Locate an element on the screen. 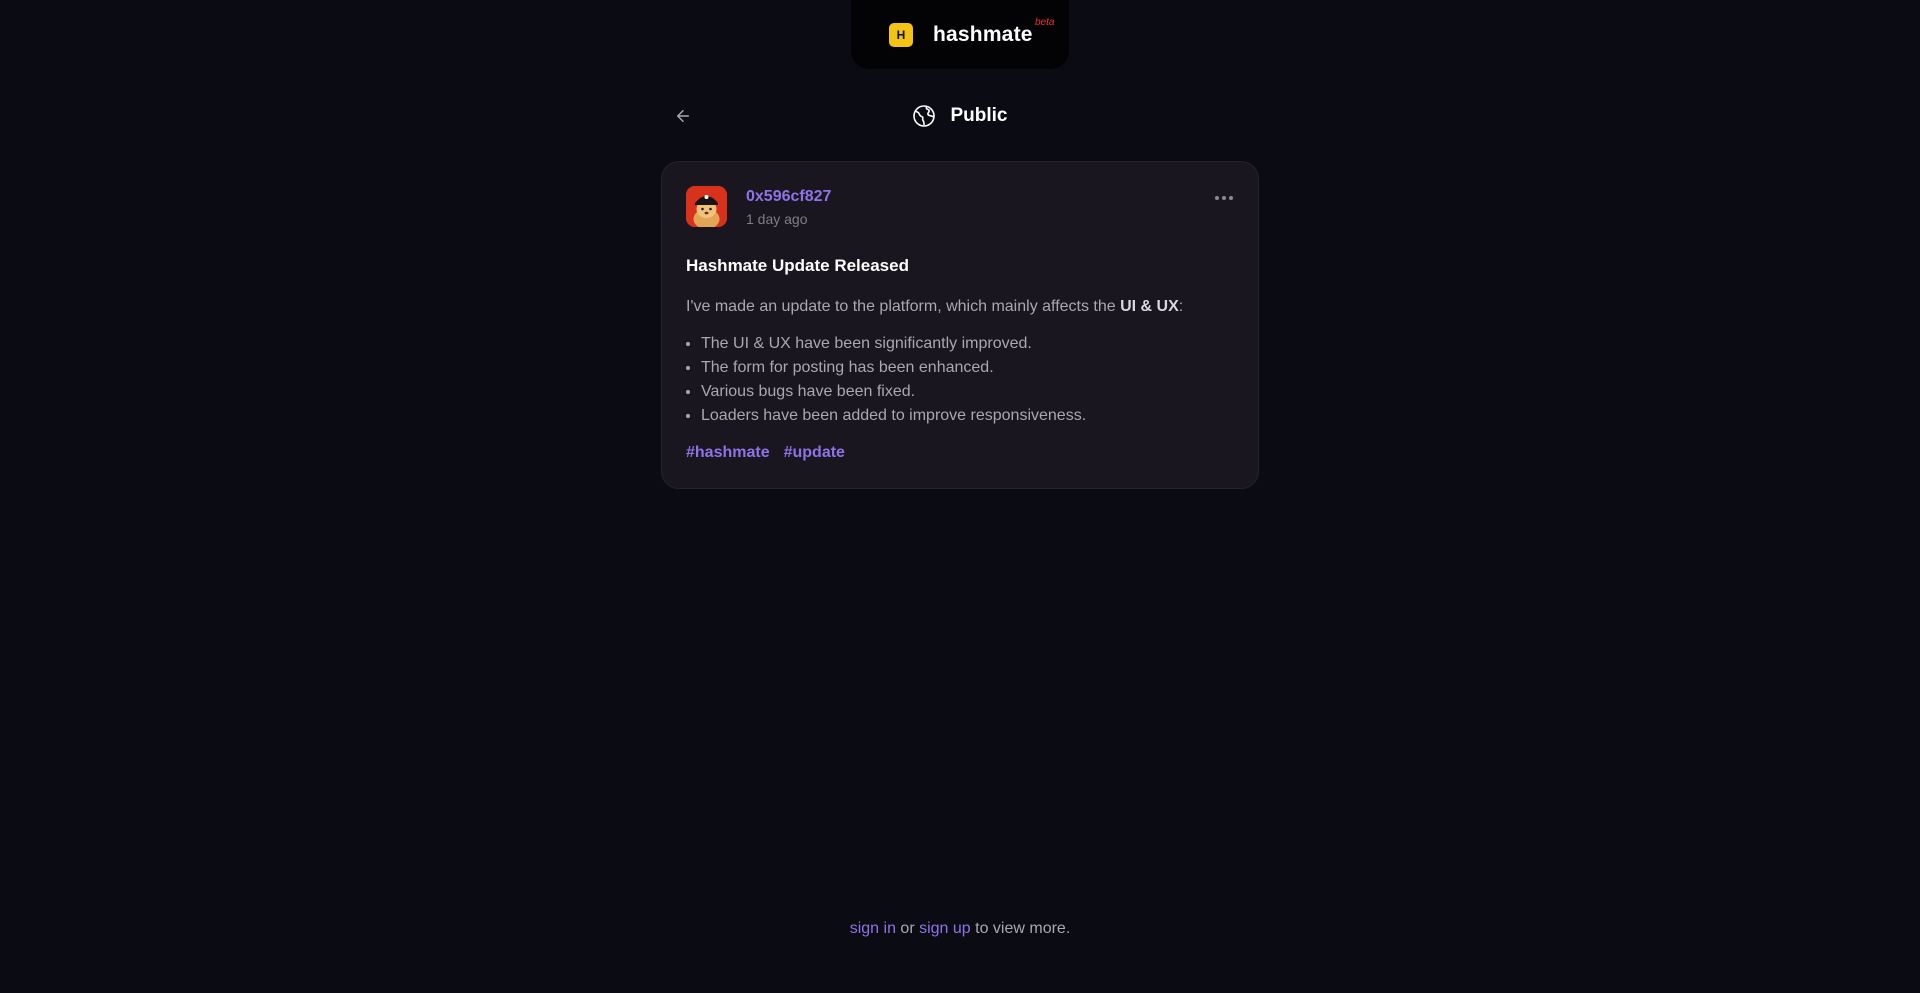  brand-logo-icon: H is located at coordinates (901, 34).